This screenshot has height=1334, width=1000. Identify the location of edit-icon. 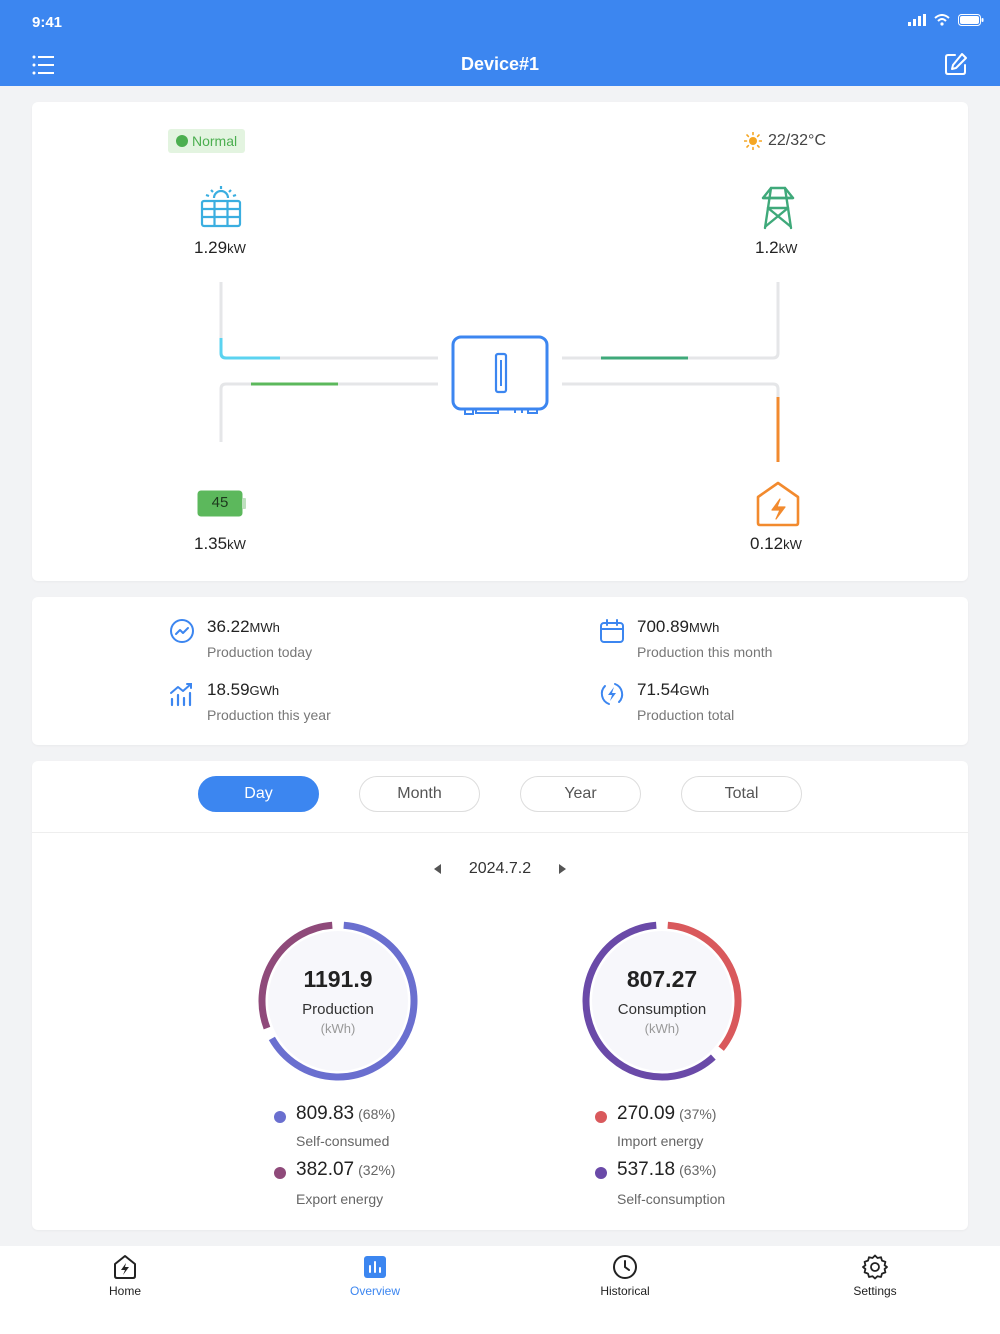
(956, 64).